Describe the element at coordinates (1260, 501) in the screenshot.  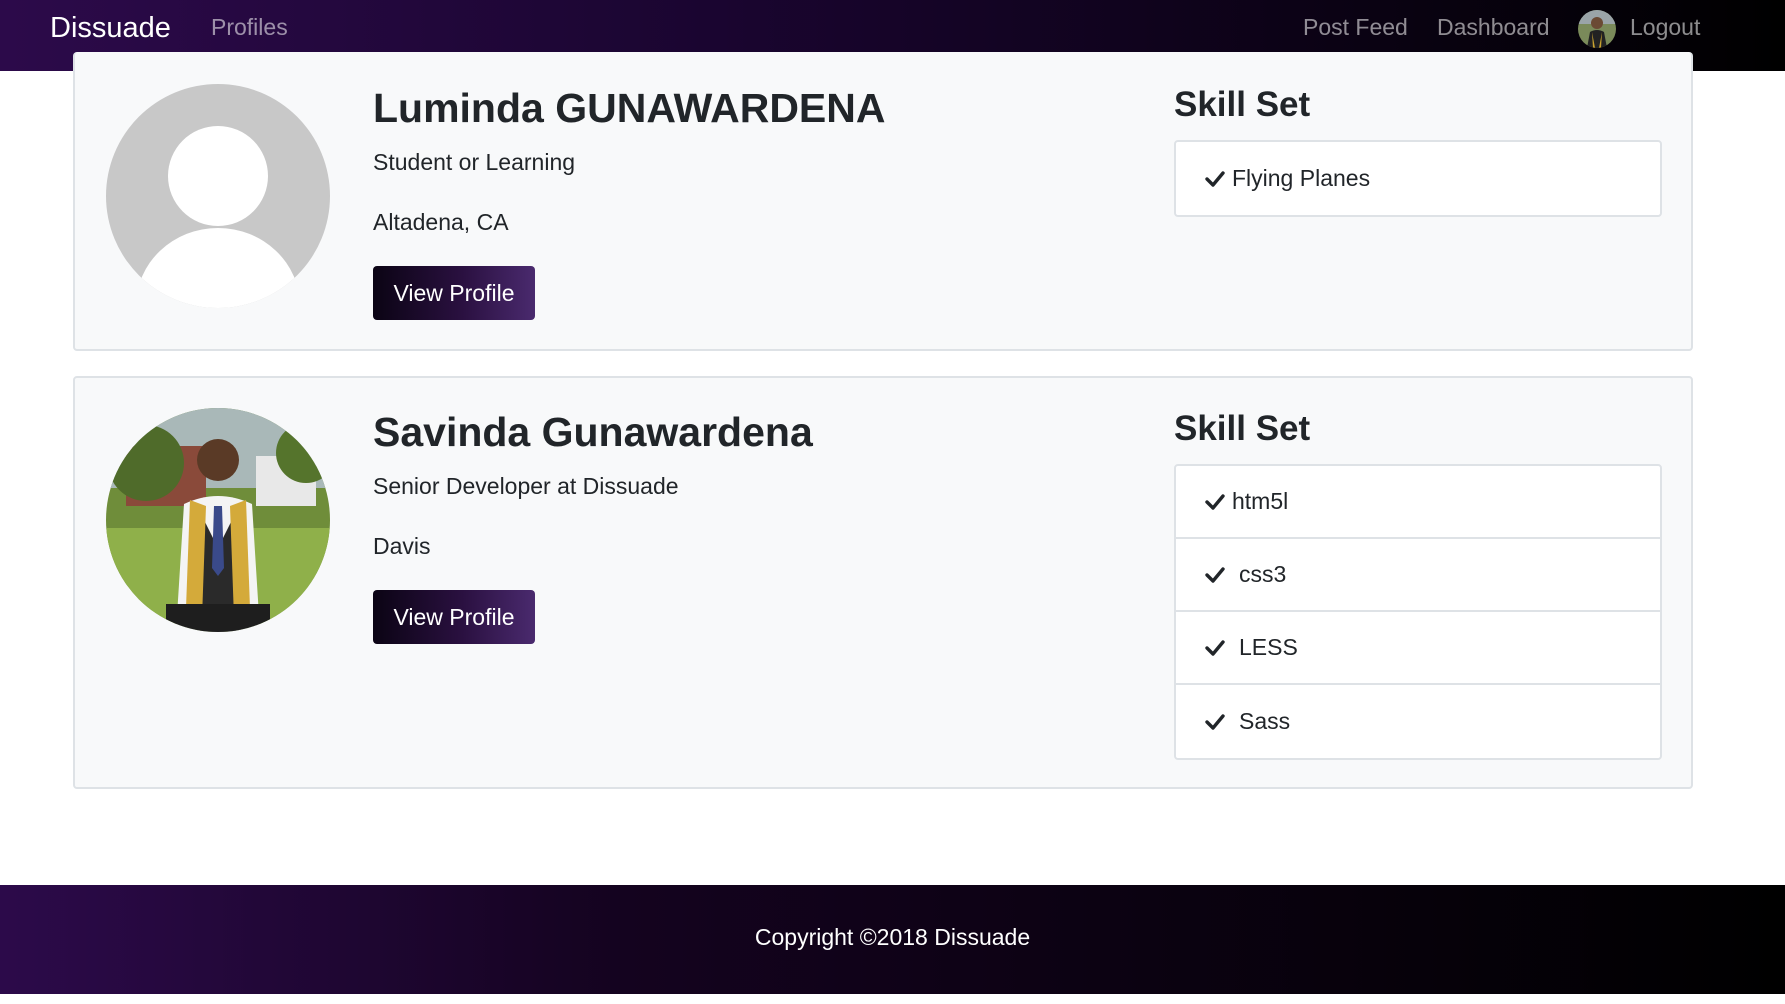
I see `skill-label: htm5l` at that location.